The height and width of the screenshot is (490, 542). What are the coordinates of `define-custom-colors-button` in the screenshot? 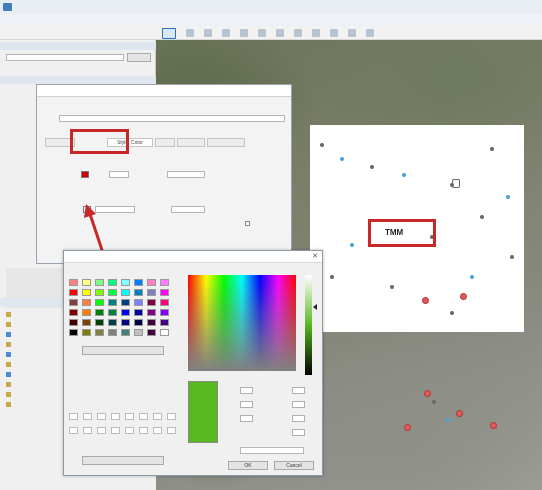 It's located at (123, 350).